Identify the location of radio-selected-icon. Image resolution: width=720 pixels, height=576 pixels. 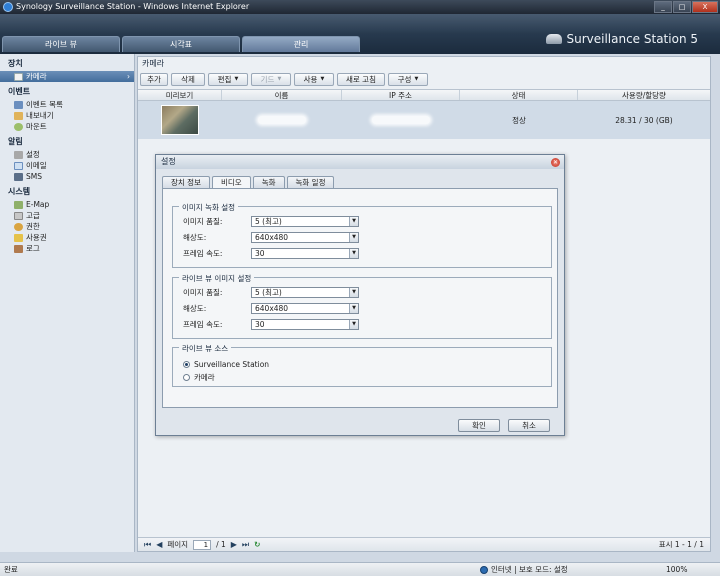
(186, 364).